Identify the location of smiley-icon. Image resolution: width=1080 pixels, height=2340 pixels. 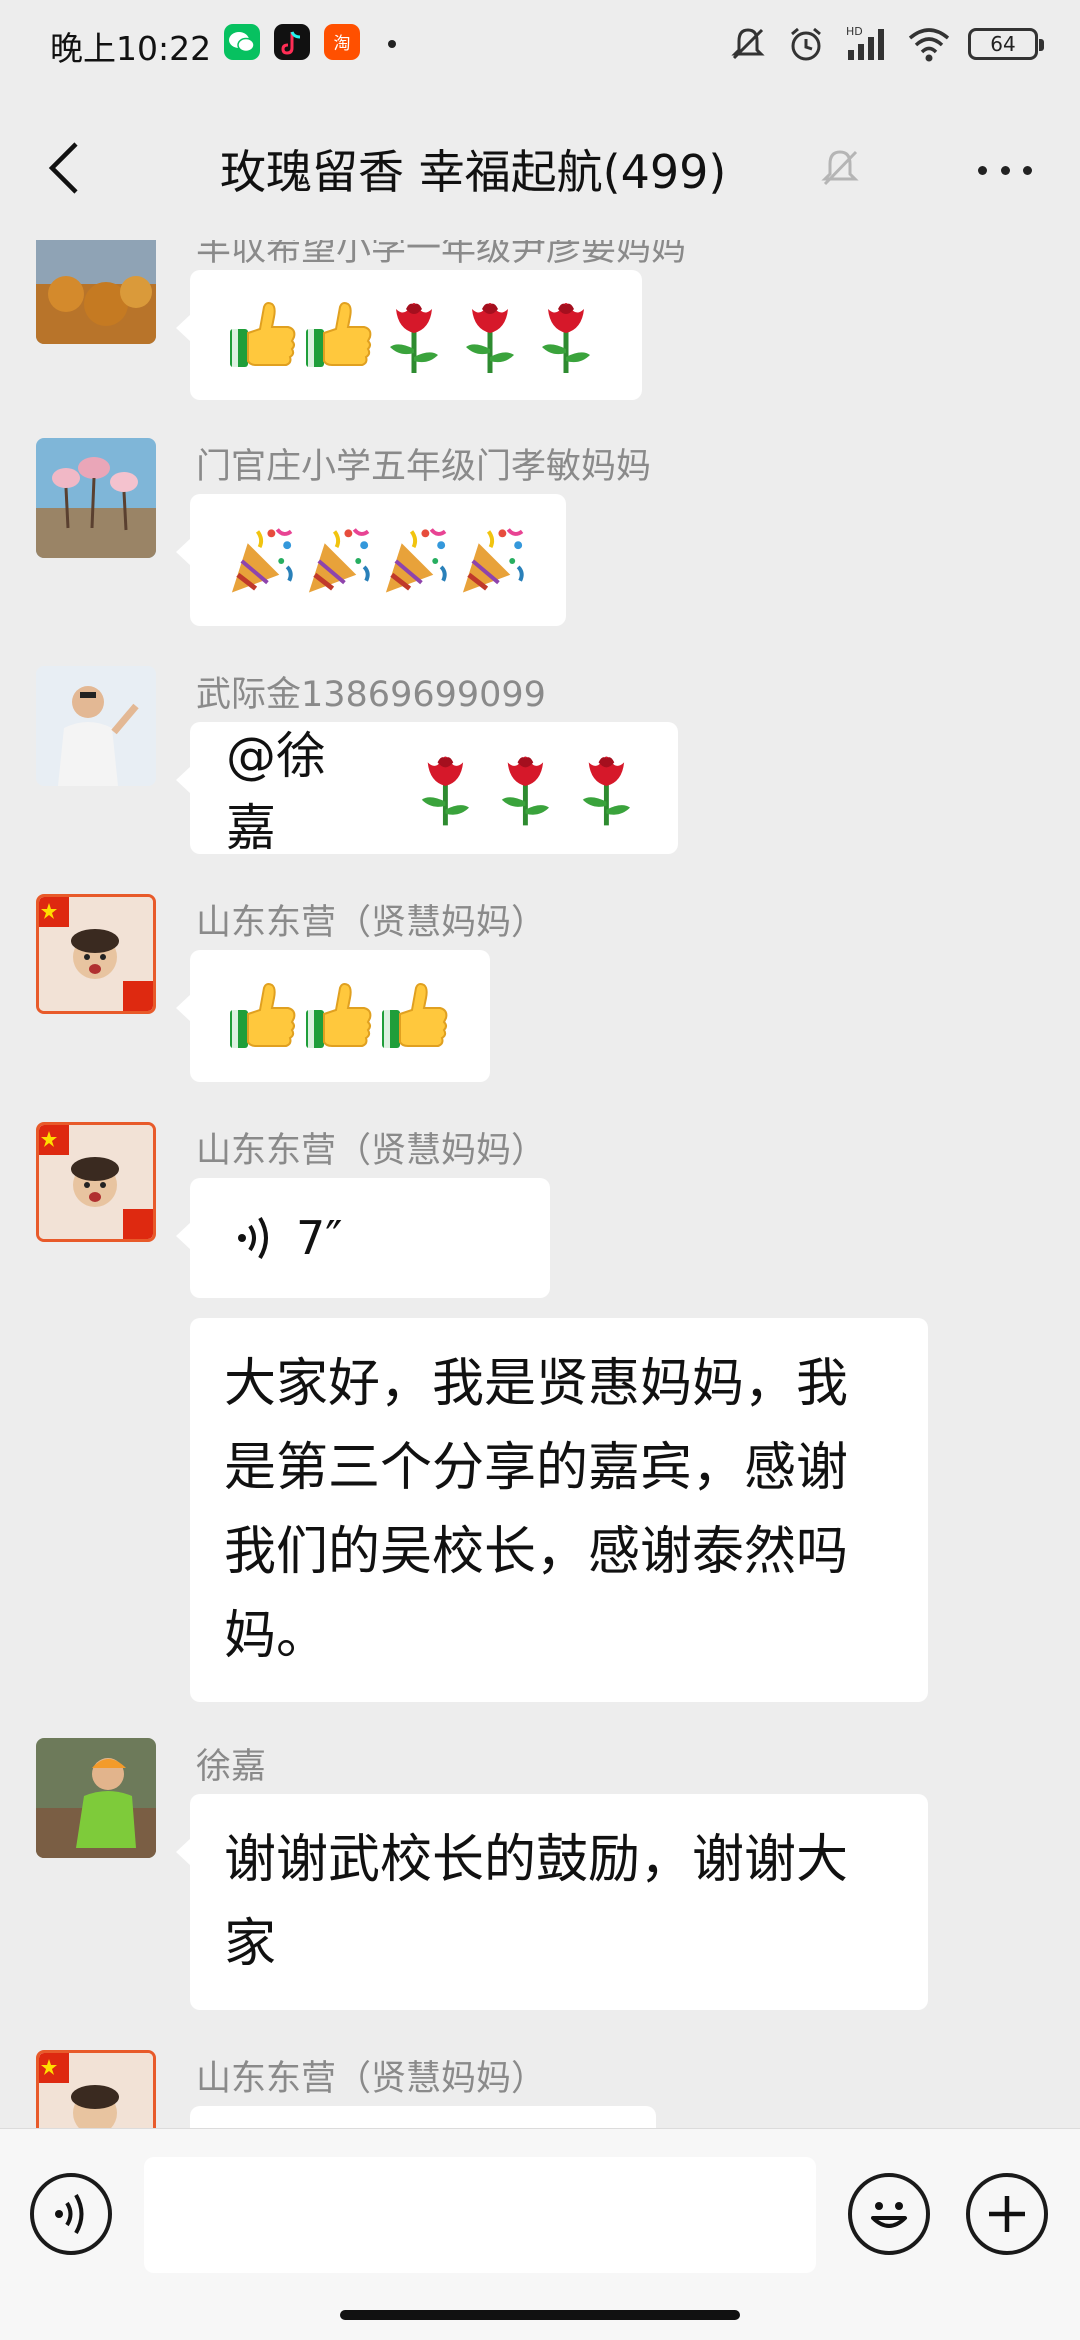
(889, 2215).